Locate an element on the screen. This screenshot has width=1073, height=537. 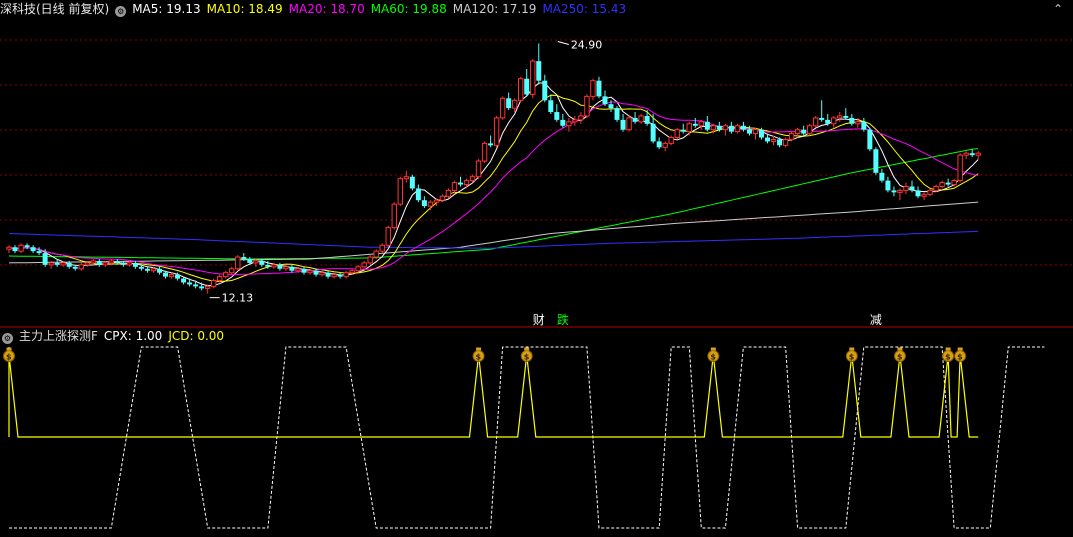
security-title: 深科技(日线 前复权) is located at coordinates (54, 9).